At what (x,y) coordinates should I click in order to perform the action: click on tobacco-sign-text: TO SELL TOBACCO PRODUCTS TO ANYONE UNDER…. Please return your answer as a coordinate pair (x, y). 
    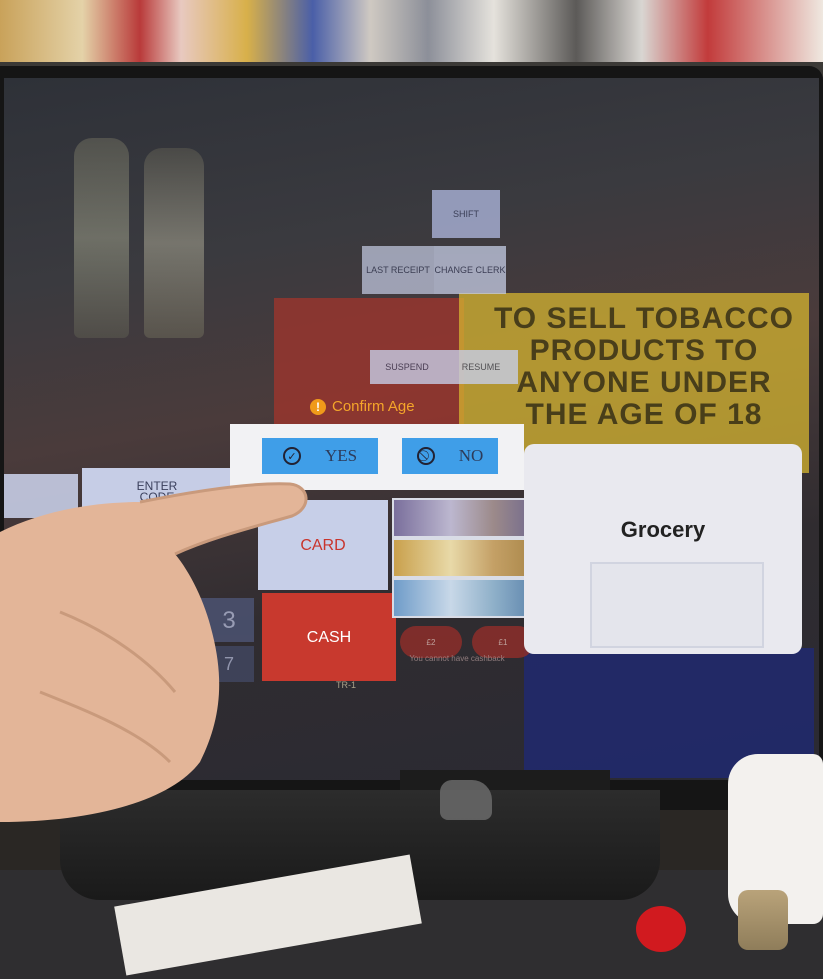
    Looking at the image, I should click on (644, 367).